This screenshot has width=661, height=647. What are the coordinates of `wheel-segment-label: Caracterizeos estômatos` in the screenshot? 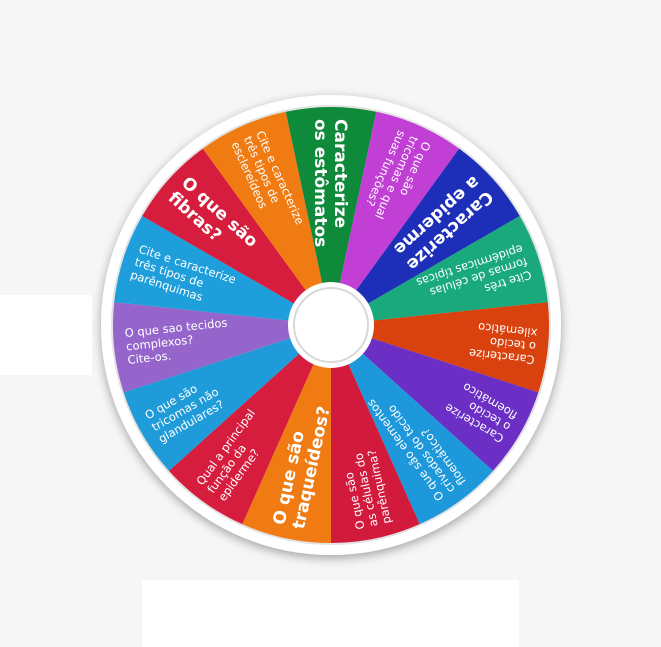 It's located at (330, 183).